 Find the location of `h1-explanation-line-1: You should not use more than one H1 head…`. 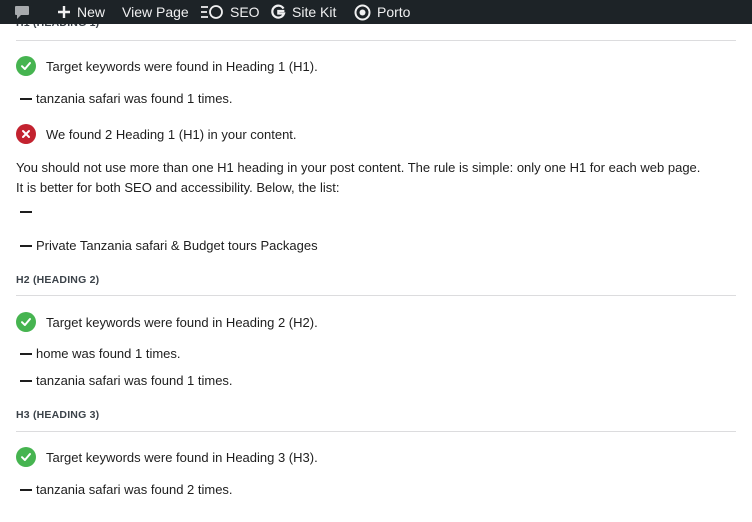

h1-explanation-line-1: You should not use more than one H1 head… is located at coordinates (358, 167).